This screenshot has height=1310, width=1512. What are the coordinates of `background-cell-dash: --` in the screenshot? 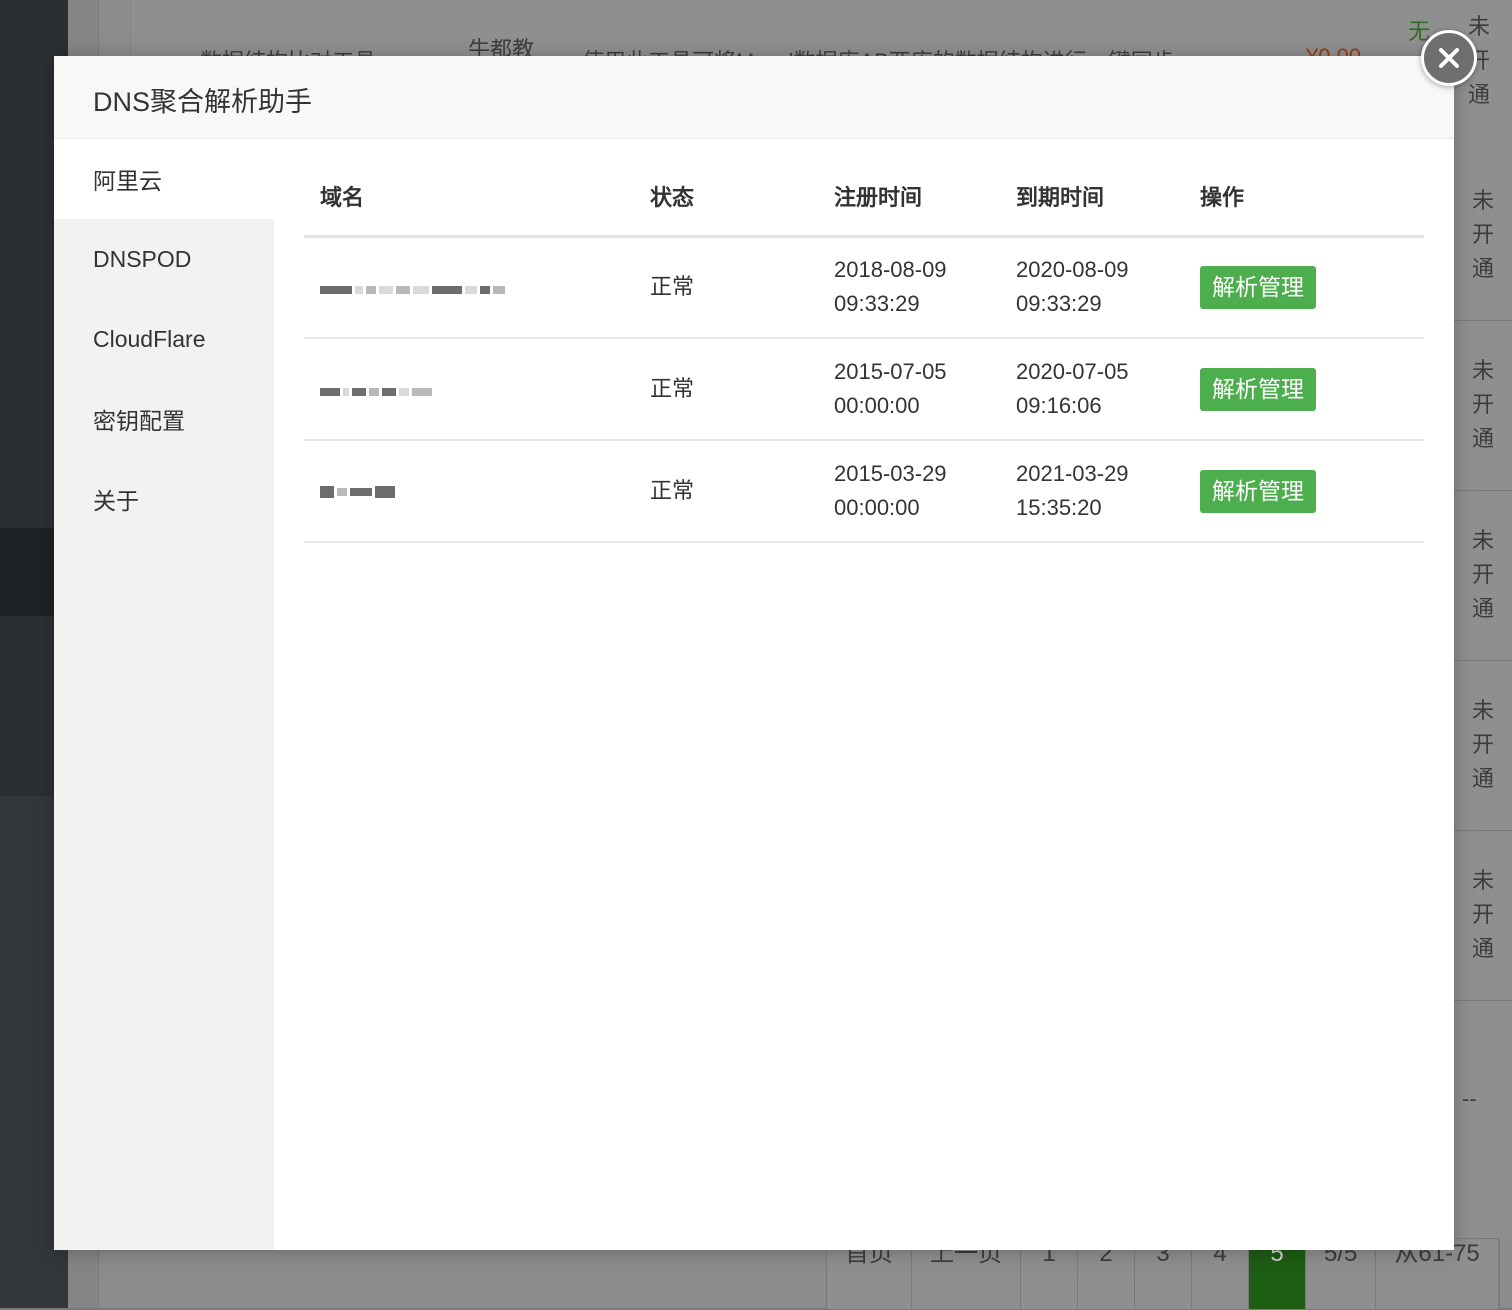 It's located at (1469, 1098).